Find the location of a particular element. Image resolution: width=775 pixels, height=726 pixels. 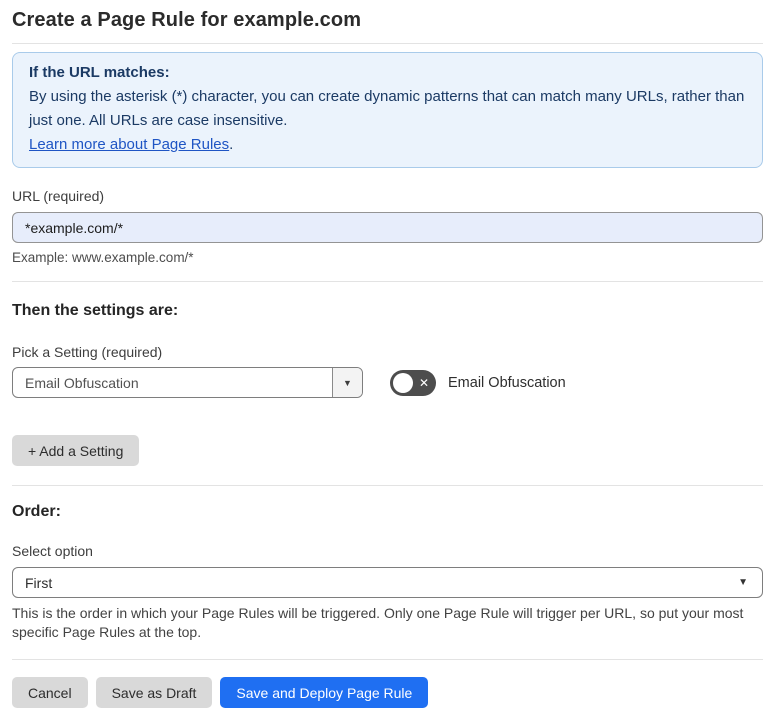

email-obfuscation-toggle: ✕ is located at coordinates (413, 382).